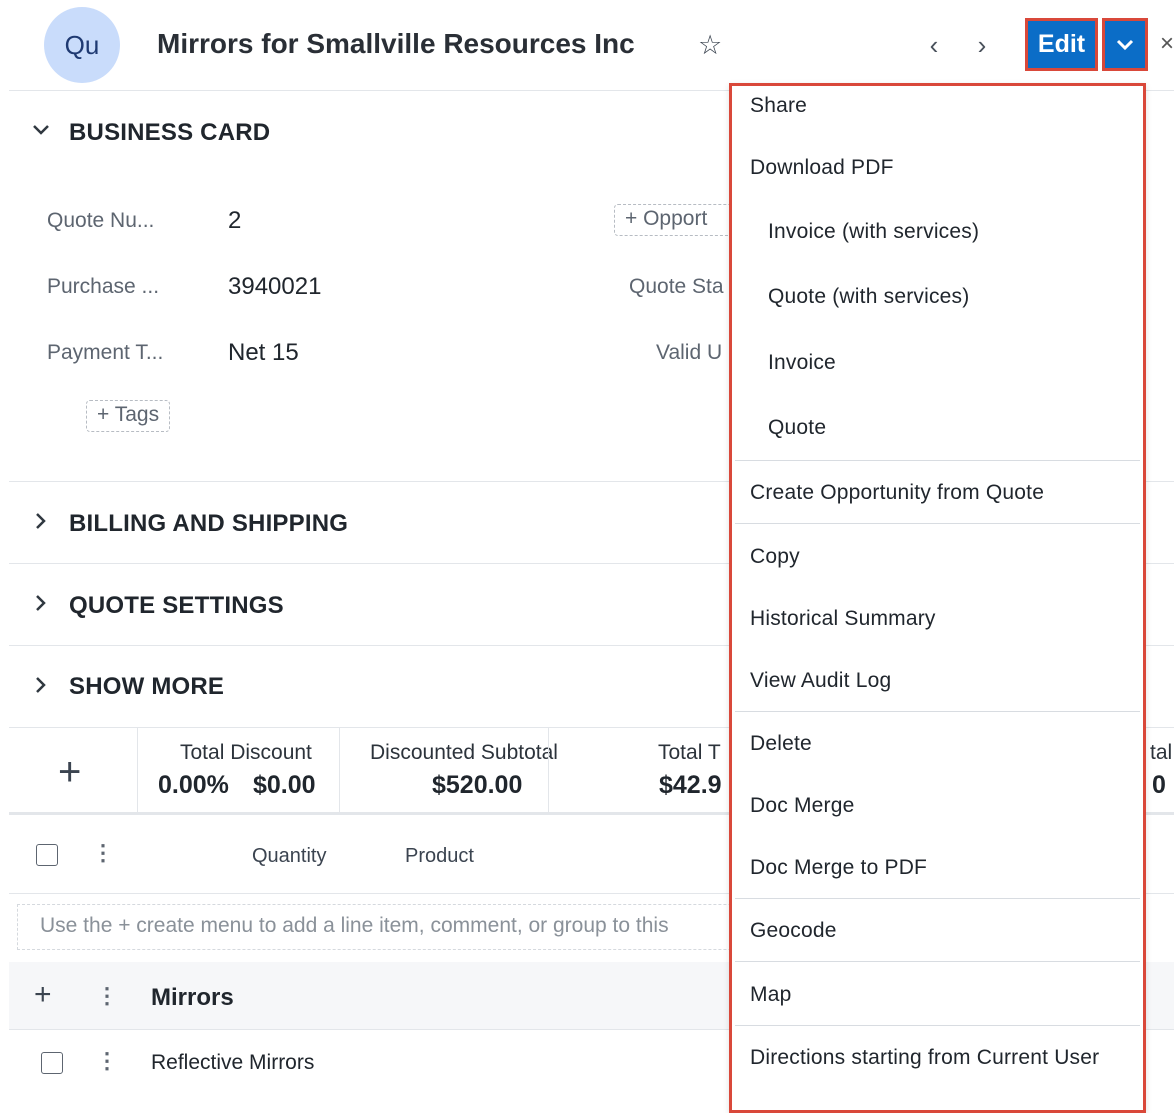 This screenshot has height=1113, width=1174. What do you see at coordinates (710, 45) in the screenshot?
I see `star-icon: ☆` at bounding box center [710, 45].